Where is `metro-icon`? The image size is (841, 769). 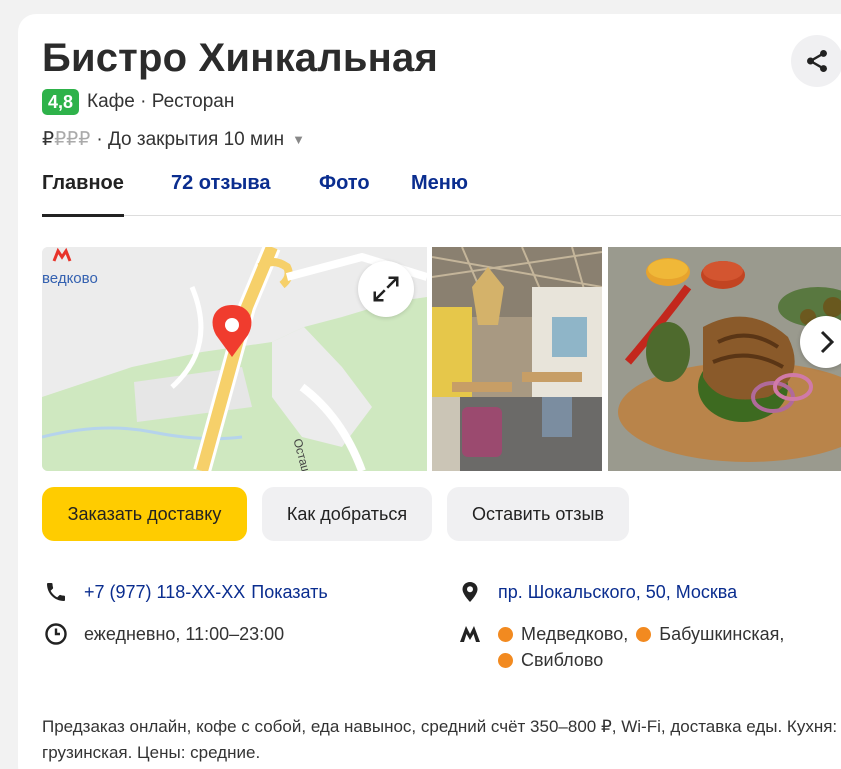
metro-icon is located at coordinates (470, 634).